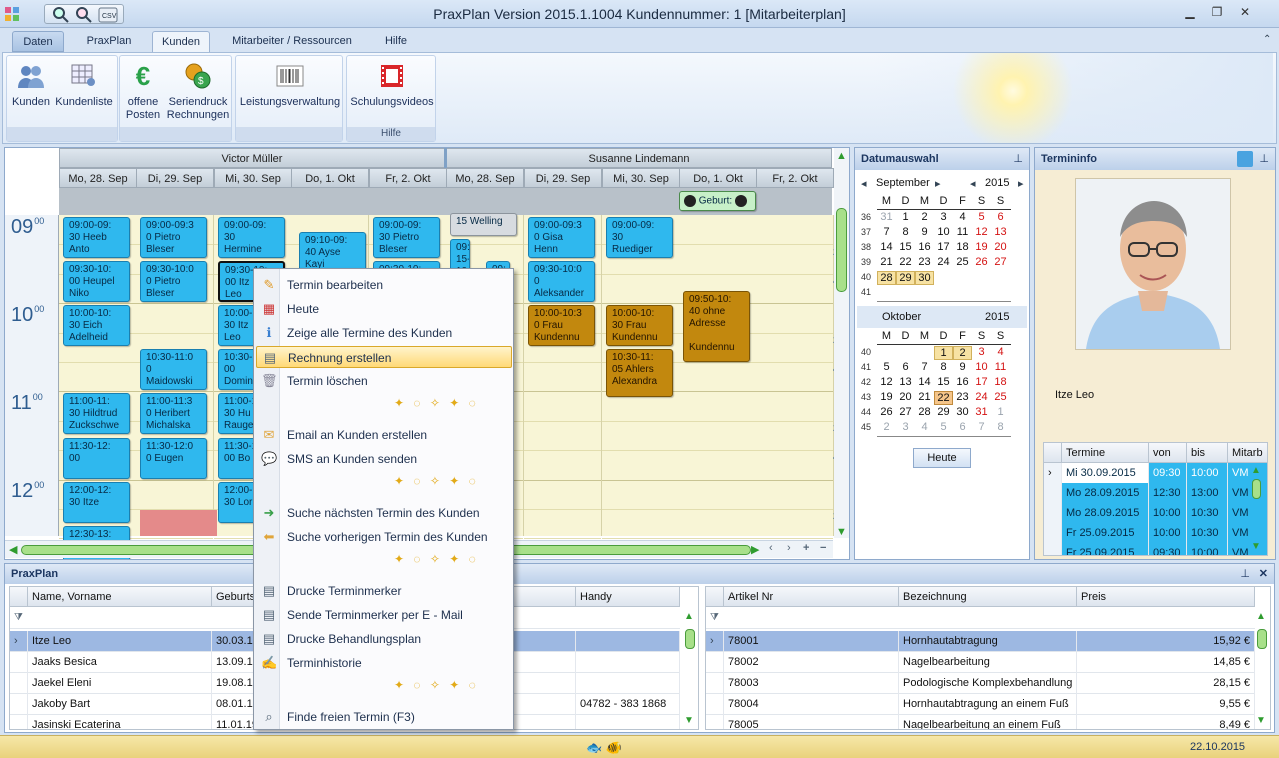  I want to click on next-month-icon: ▸, so click(1021, 183).